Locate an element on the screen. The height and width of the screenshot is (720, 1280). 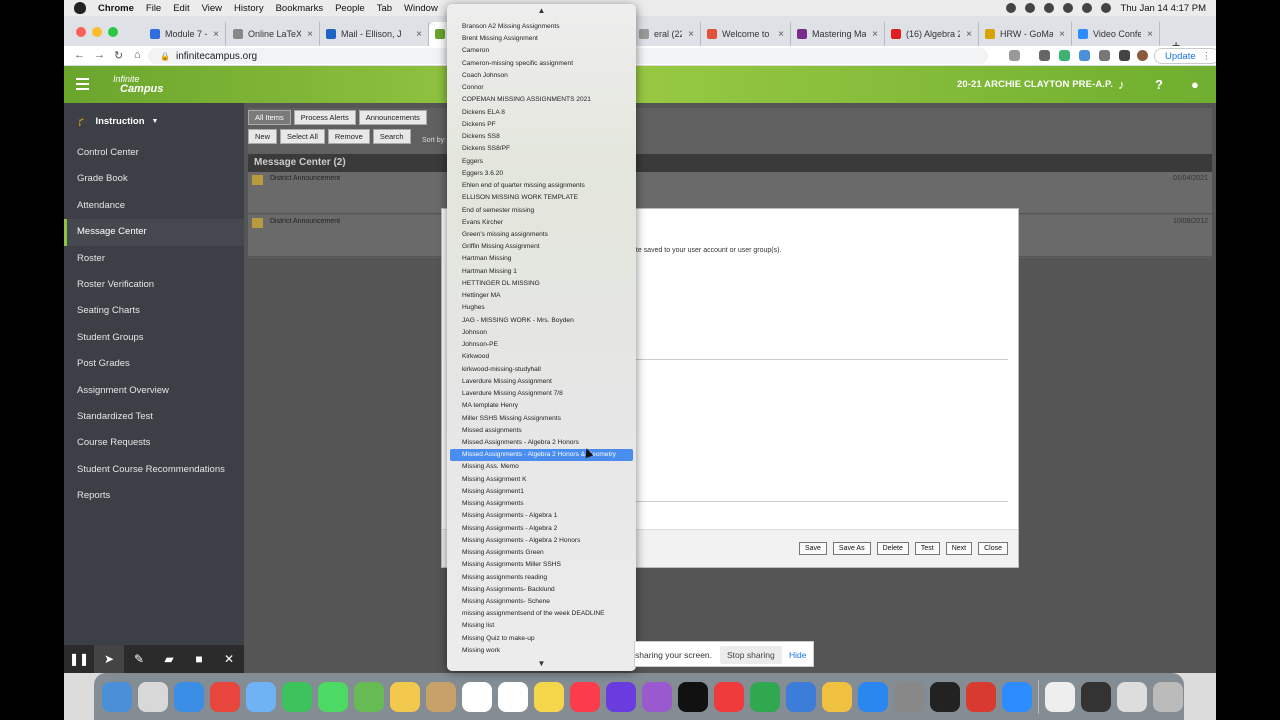
save-as-button: Save As is located at coordinates (851, 548).